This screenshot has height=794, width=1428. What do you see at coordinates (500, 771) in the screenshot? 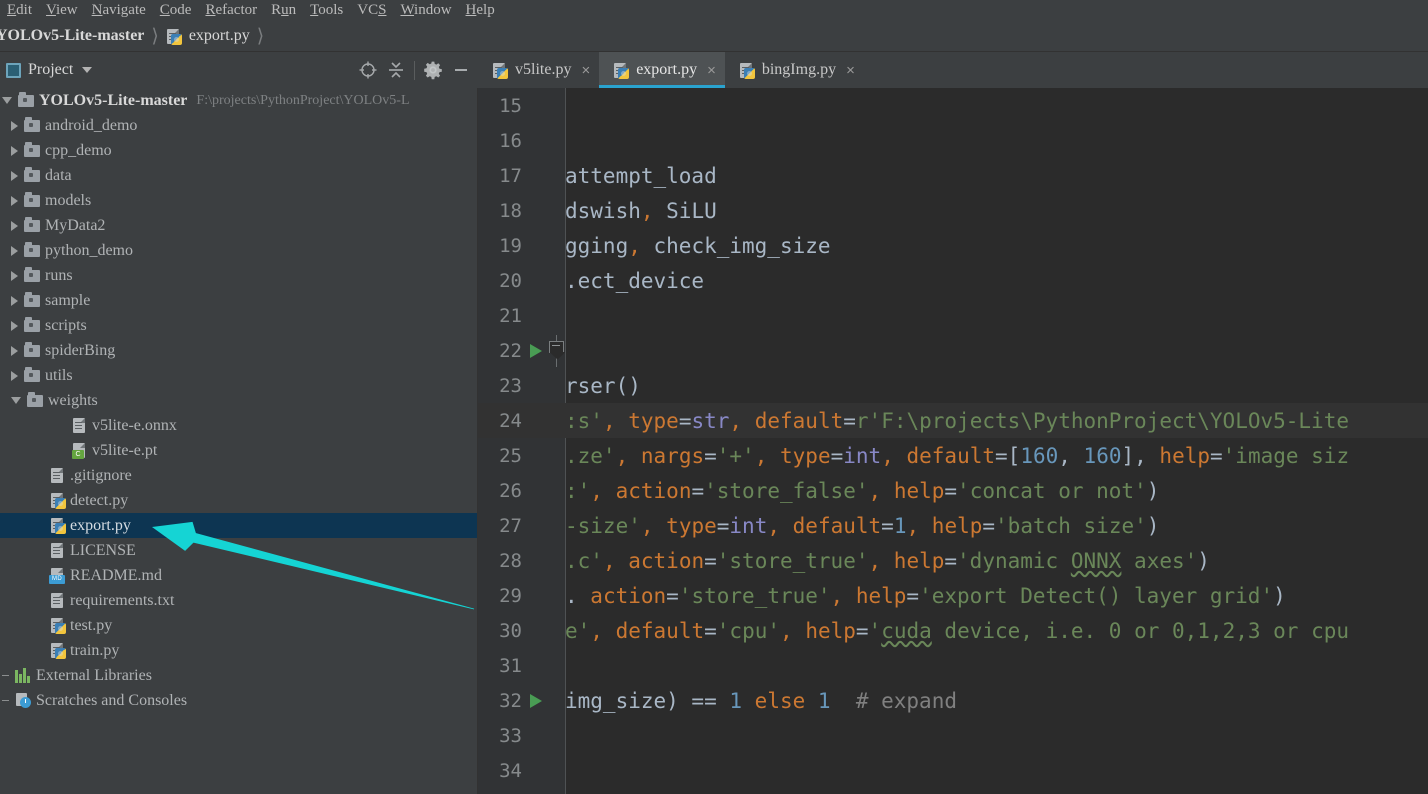
I see `line-number-34: 34` at bounding box center [500, 771].